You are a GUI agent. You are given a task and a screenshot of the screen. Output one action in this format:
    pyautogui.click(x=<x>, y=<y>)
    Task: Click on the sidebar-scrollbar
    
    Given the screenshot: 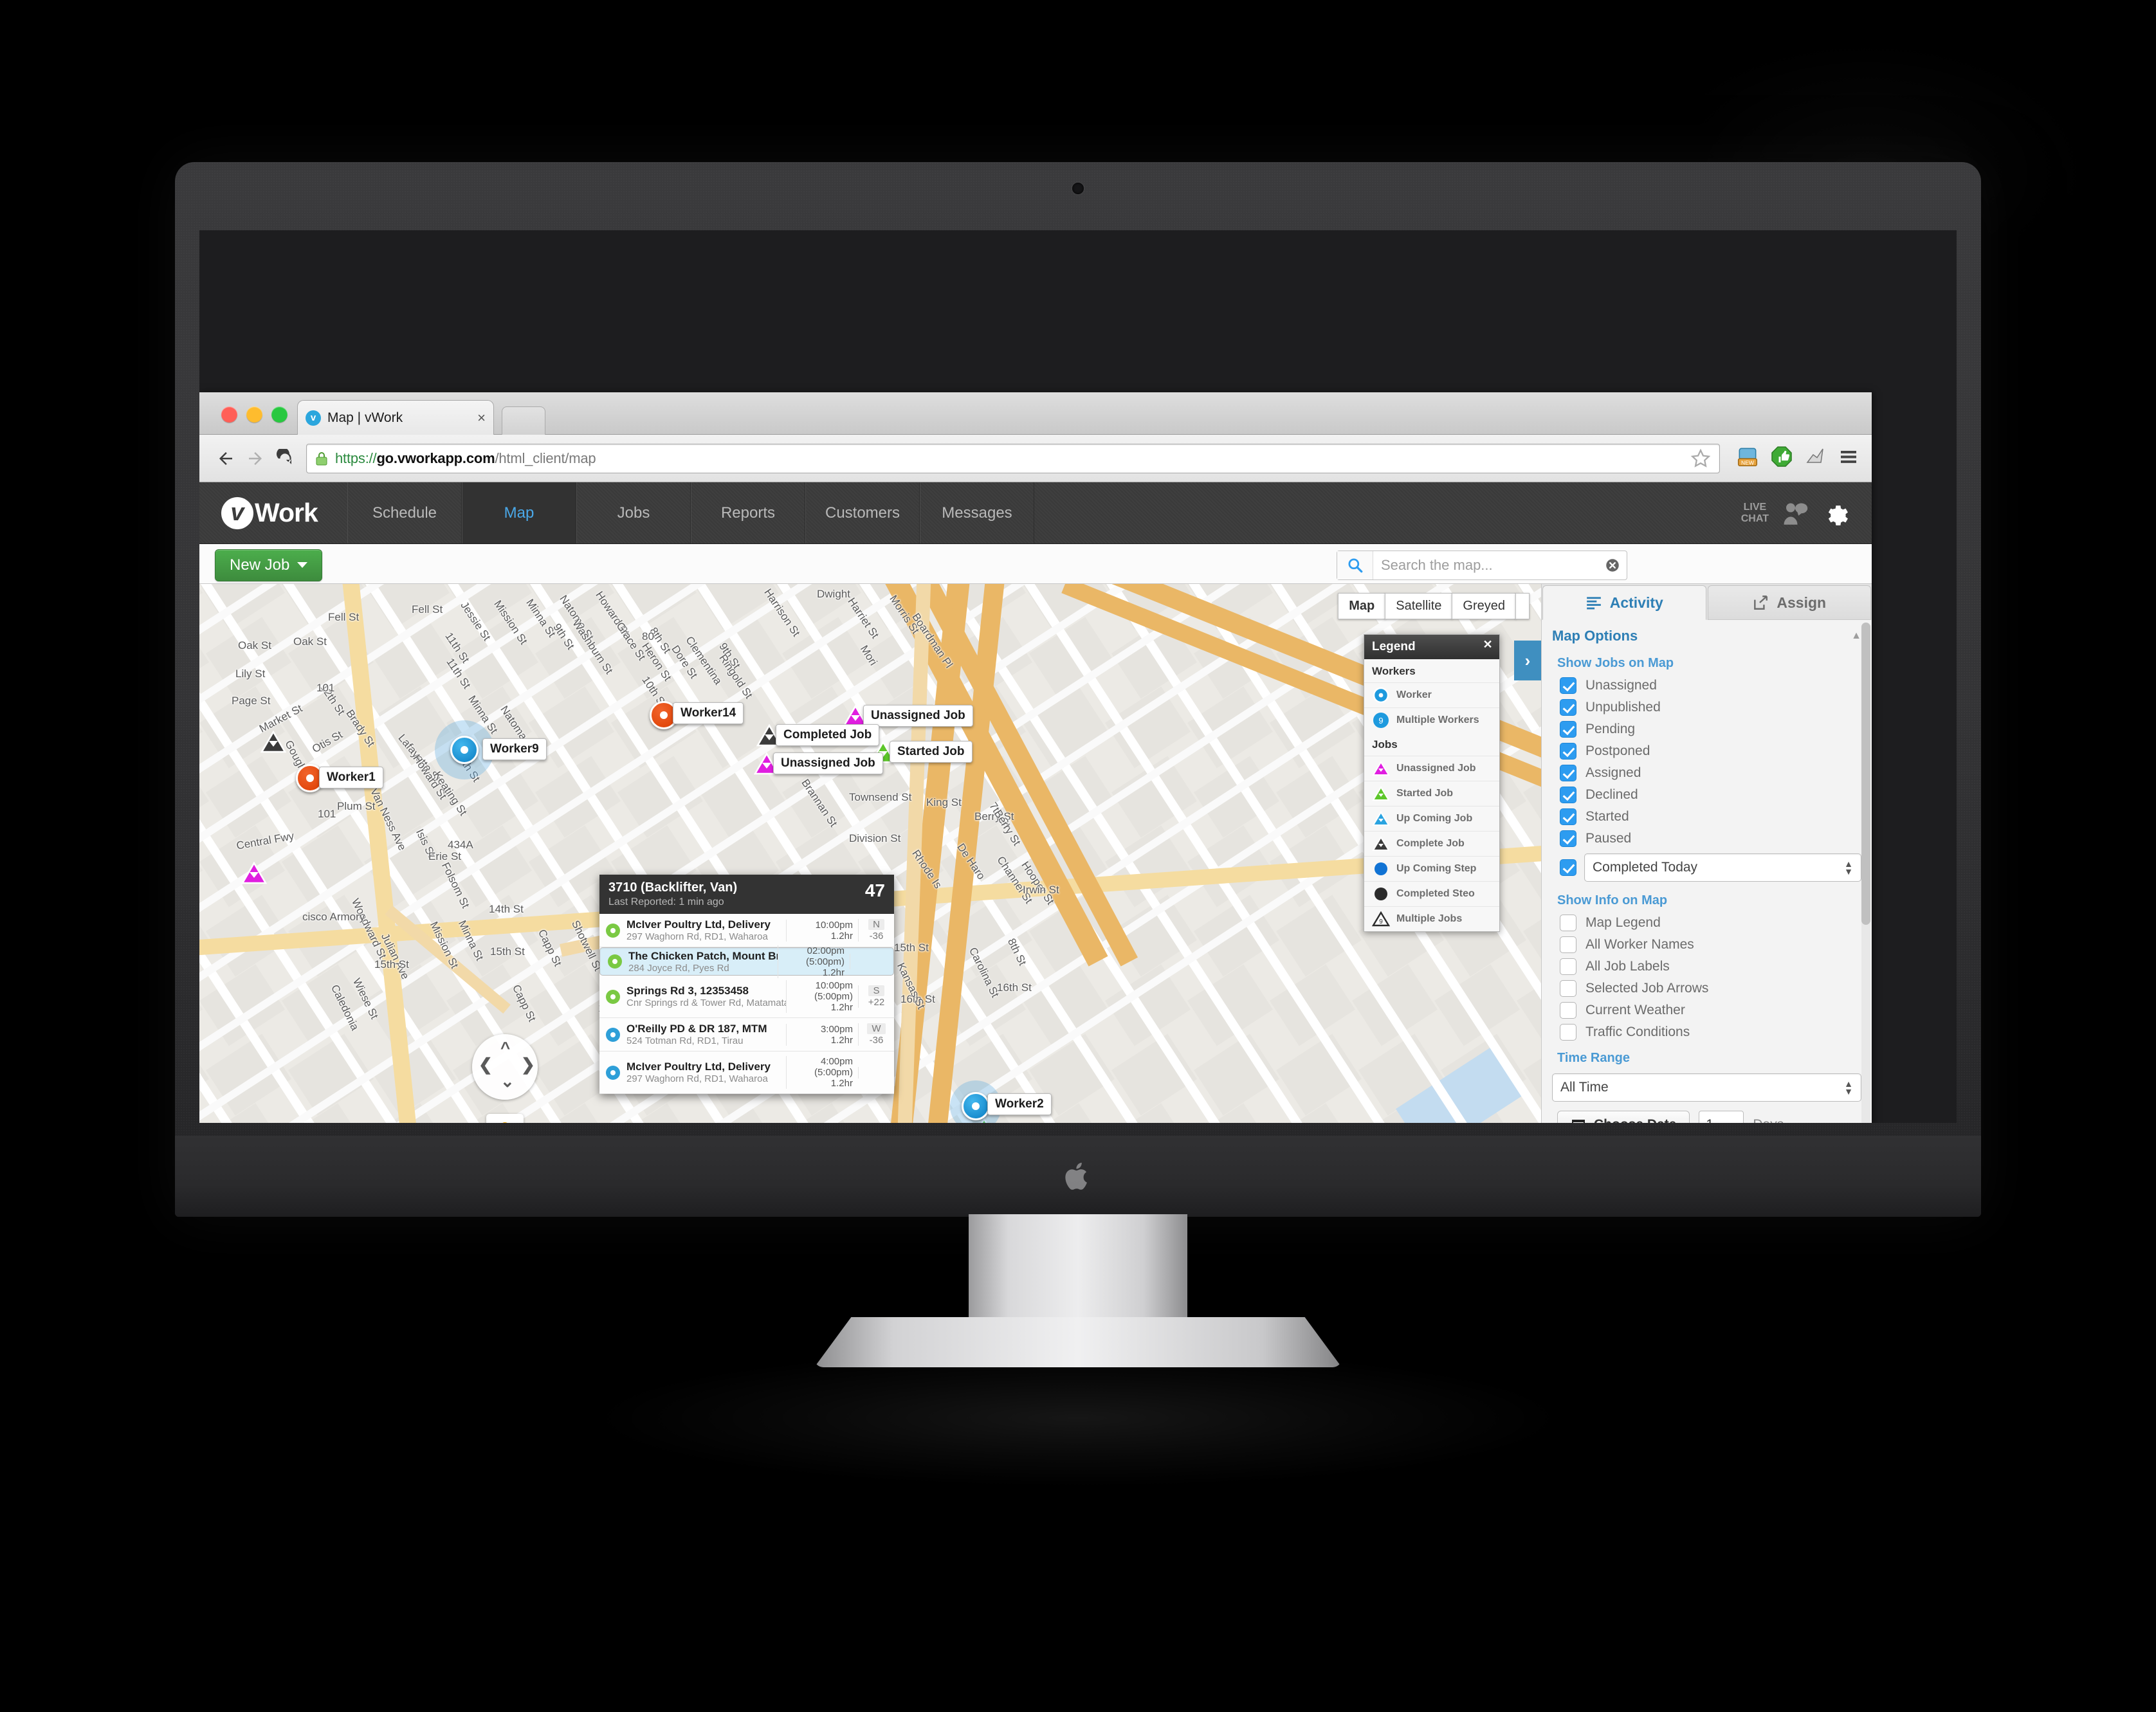 What is the action you would take?
    pyautogui.click(x=1865, y=873)
    